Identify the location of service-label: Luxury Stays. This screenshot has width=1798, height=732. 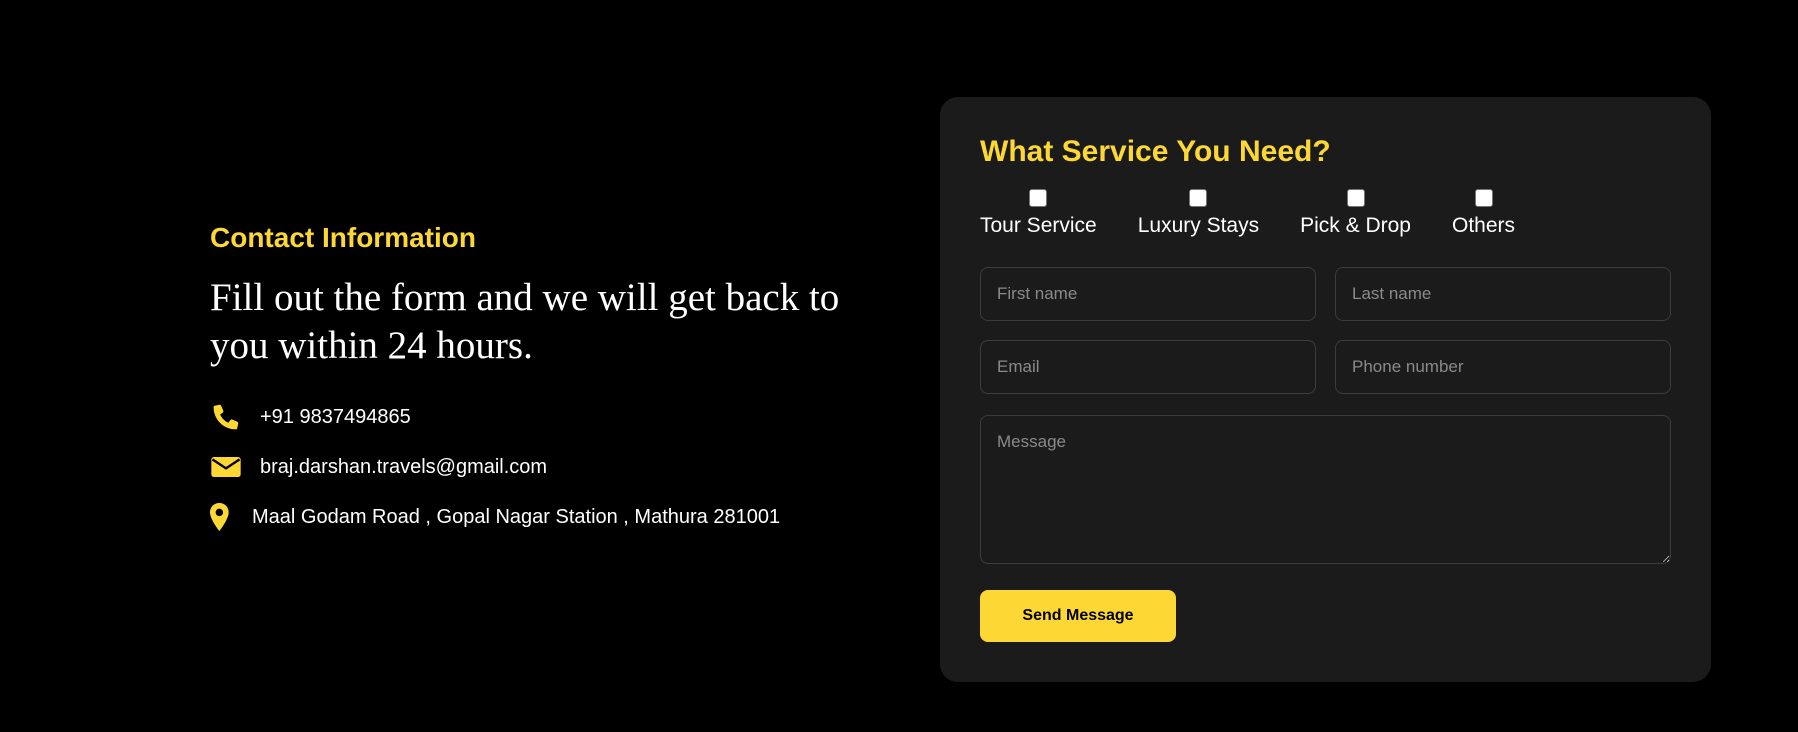
(1198, 225).